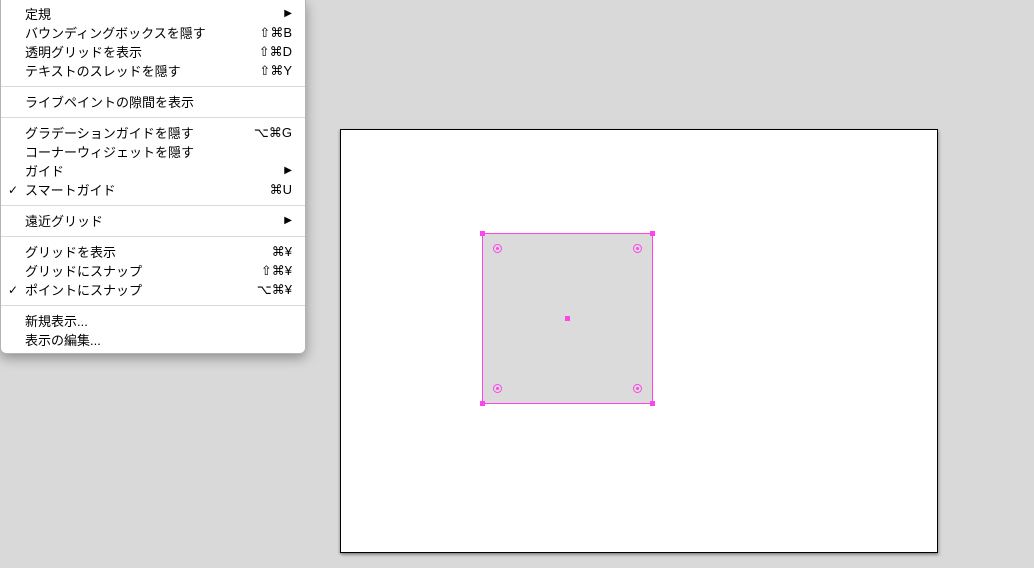 The image size is (1034, 568). Describe the element at coordinates (71, 252) in the screenshot. I see `menu-item-label: グリッドを表示` at that location.